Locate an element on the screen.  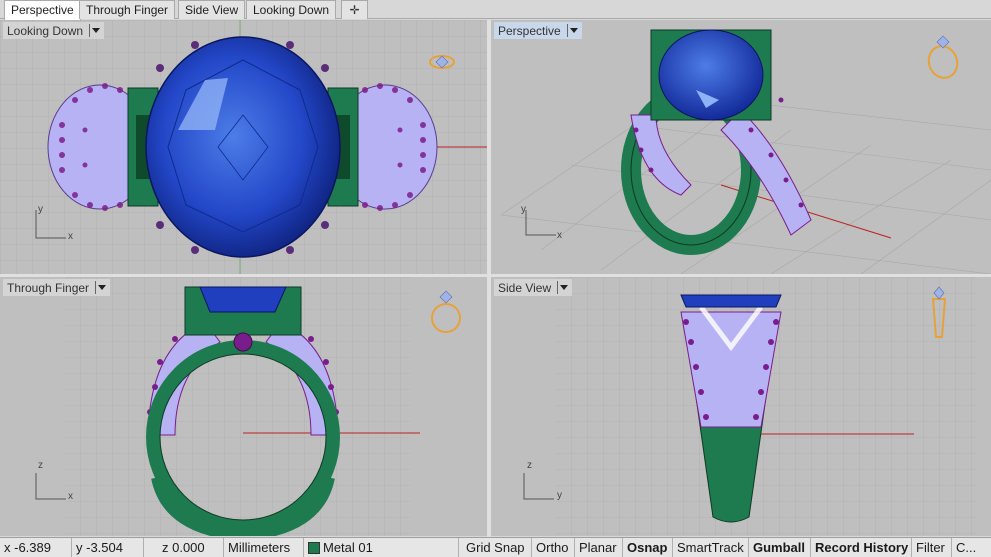
viewport-splitter-horizontal is located at coordinates (495, 275).